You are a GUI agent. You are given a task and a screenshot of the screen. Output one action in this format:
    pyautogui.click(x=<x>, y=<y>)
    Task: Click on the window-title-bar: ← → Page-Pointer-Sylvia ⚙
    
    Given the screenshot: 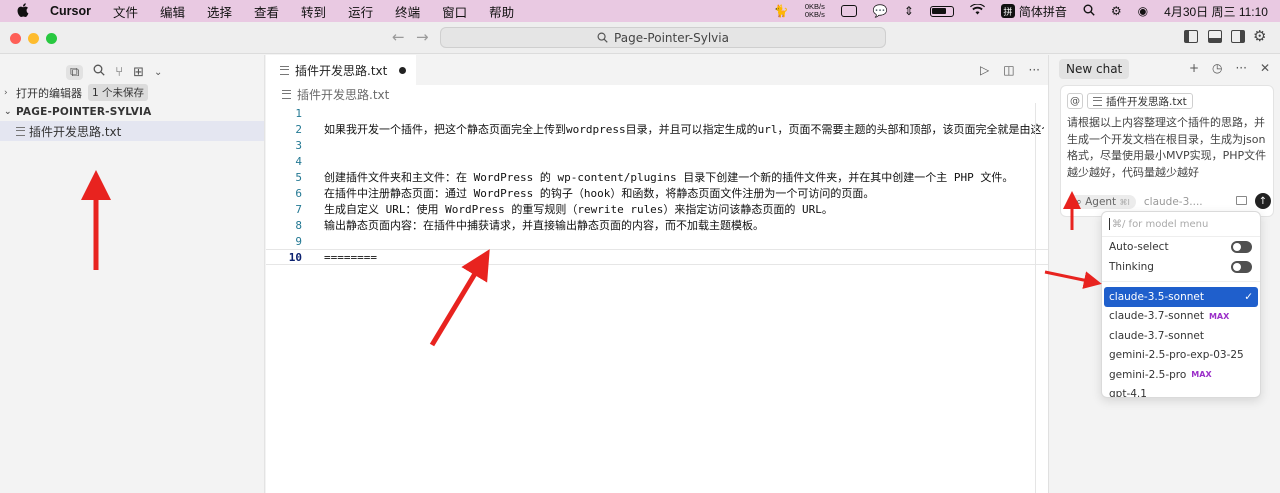 What is the action you would take?
    pyautogui.click(x=640, y=38)
    